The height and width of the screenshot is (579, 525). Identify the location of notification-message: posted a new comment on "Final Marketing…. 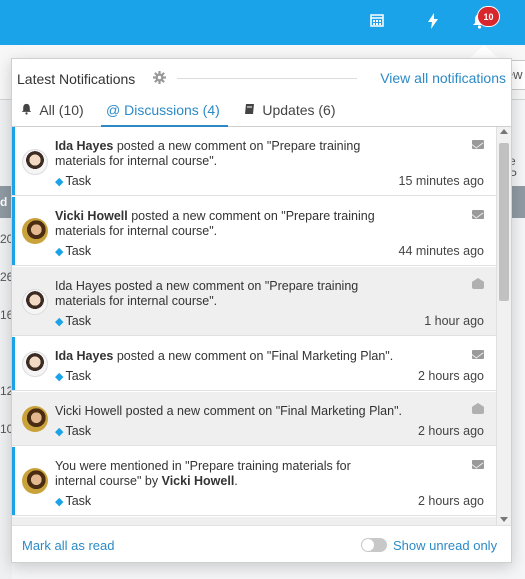
(253, 356).